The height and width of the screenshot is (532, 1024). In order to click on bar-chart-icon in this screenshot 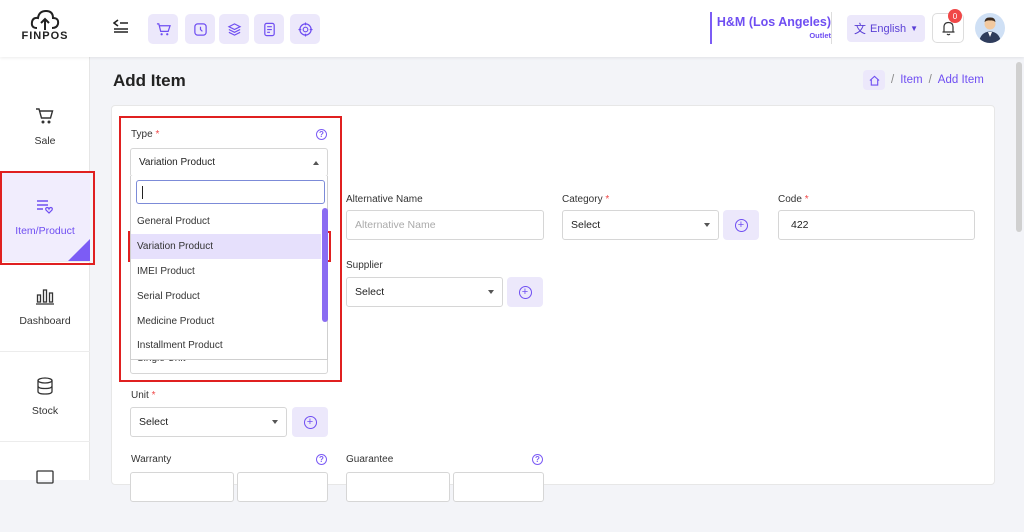, I will do `click(45, 297)`.